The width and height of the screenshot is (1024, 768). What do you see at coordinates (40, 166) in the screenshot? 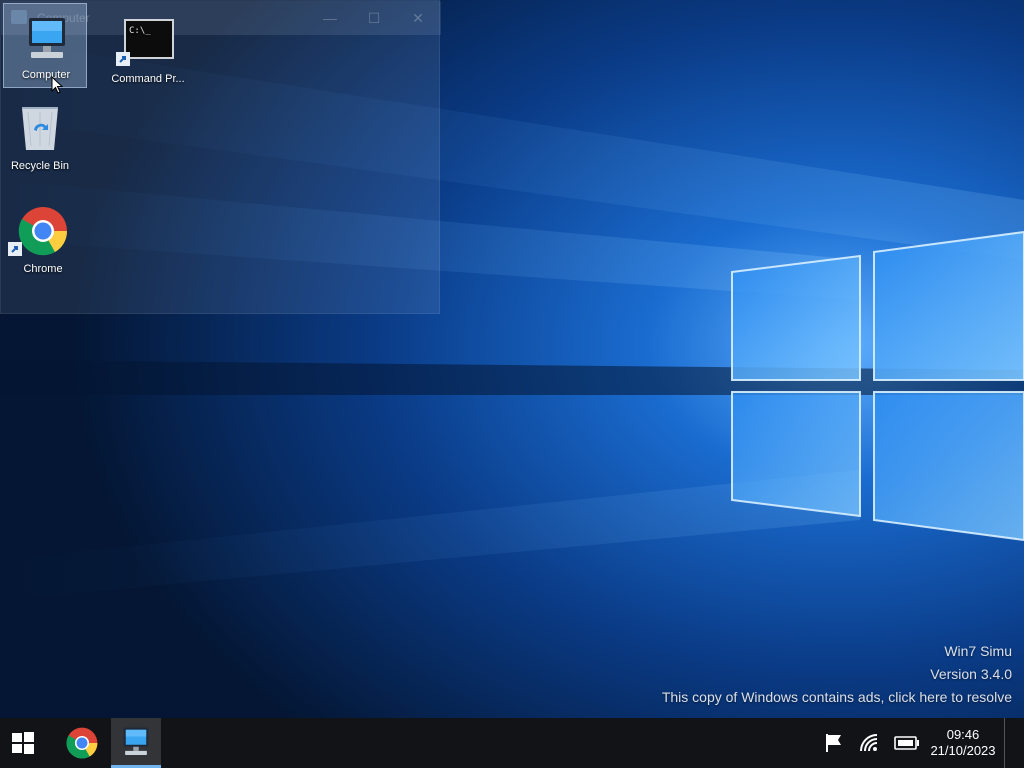
I see `desktop-icon-label: Recycle Bin` at bounding box center [40, 166].